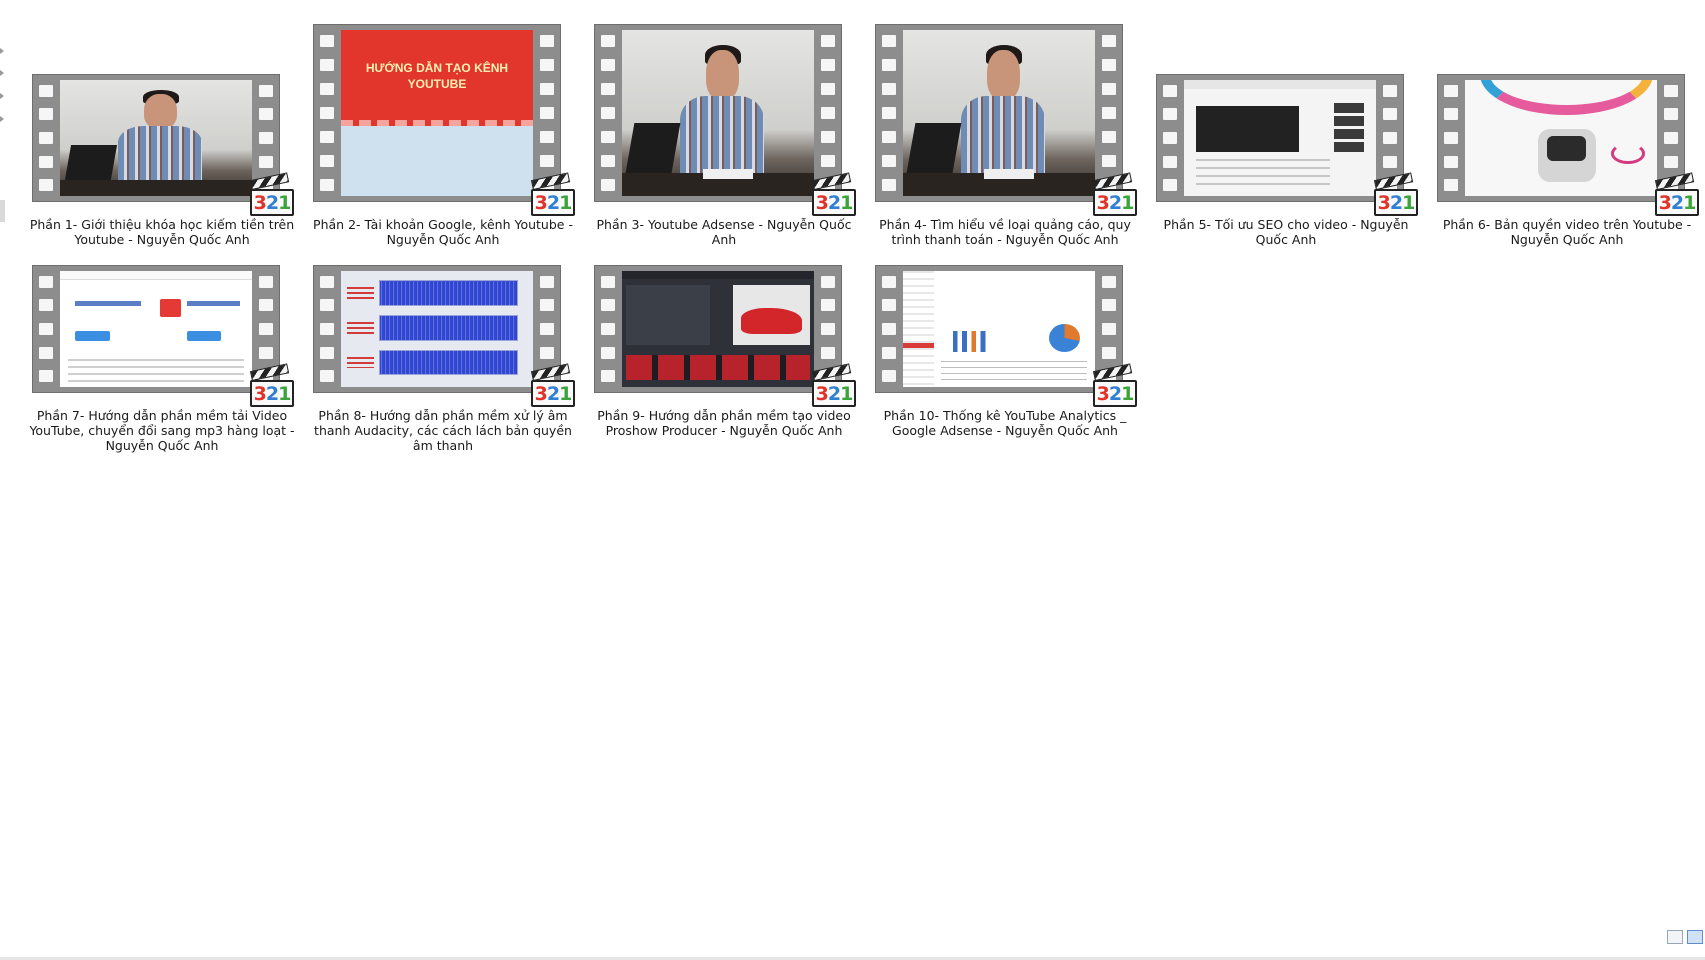  I want to click on video-frame-analytics, so click(999, 329).